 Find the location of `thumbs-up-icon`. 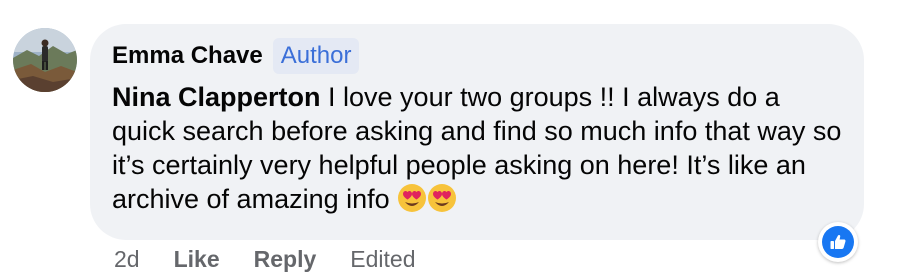

thumbs-up-icon is located at coordinates (838, 242).